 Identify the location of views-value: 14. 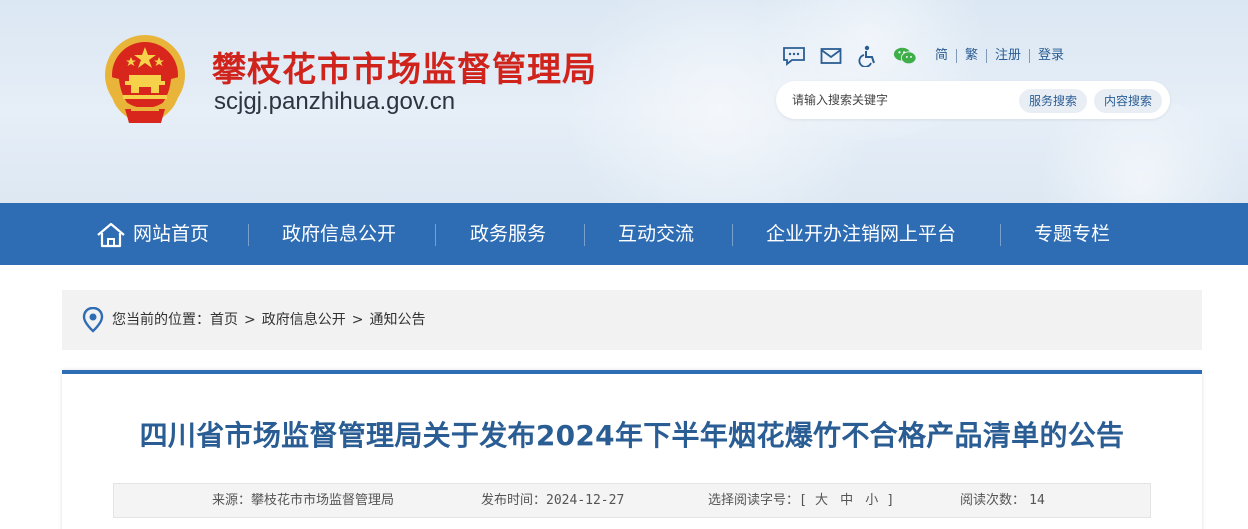
(1037, 500).